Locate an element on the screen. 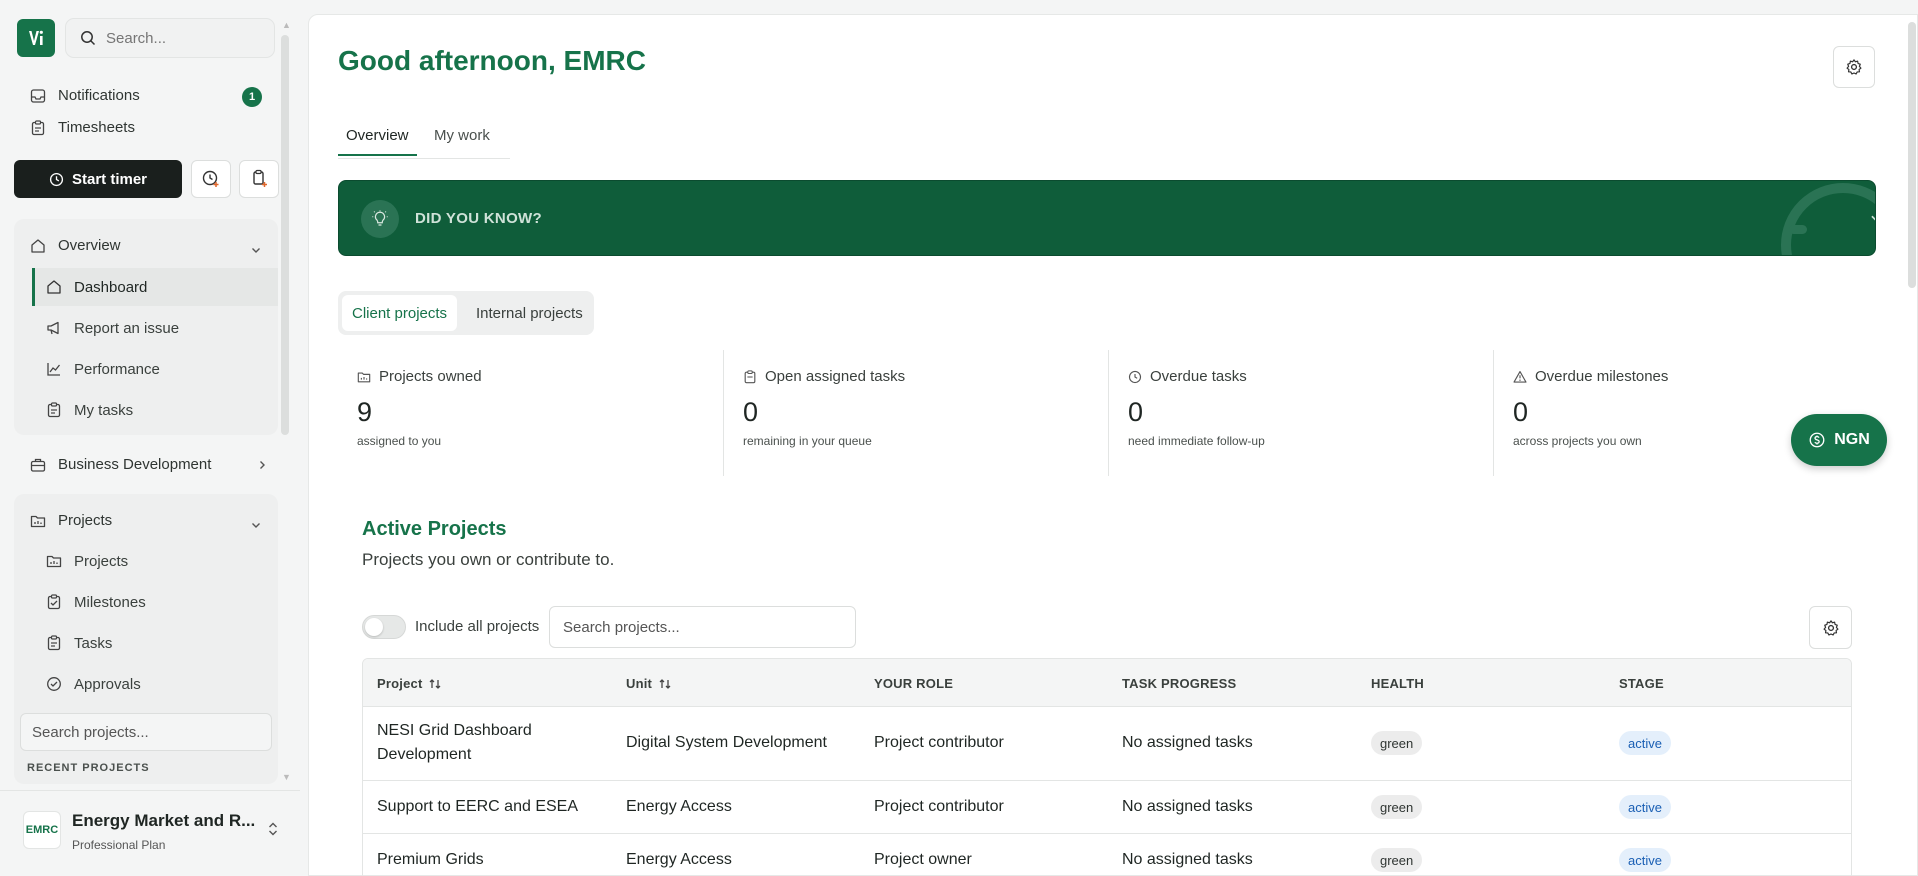 The height and width of the screenshot is (876, 1918). cell-project: Premium Grids is located at coordinates (430, 860).